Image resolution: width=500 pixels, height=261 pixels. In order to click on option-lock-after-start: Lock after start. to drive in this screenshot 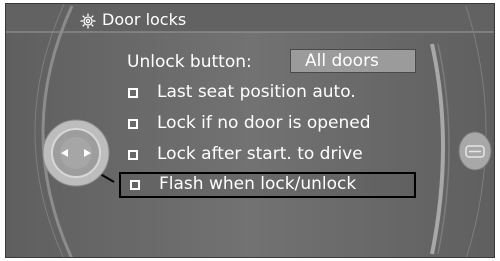, I will do `click(266, 155)`.